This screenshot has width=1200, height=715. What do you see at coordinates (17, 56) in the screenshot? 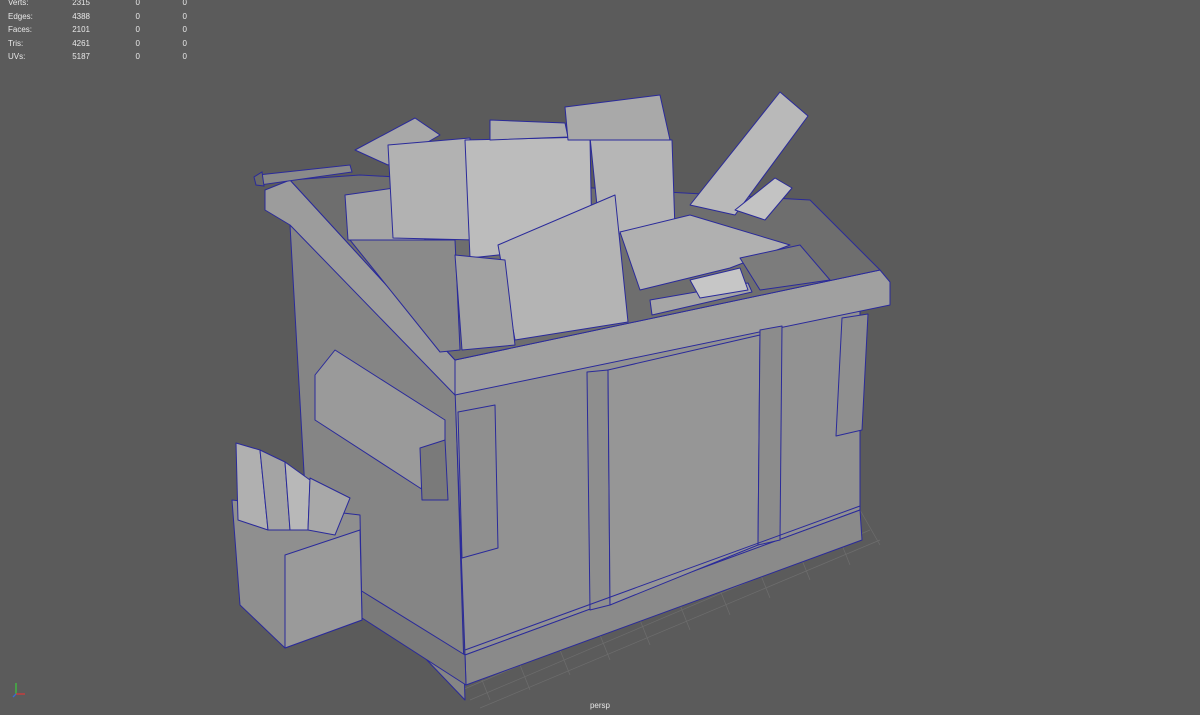
I see `hud-label: UVs:` at bounding box center [17, 56].